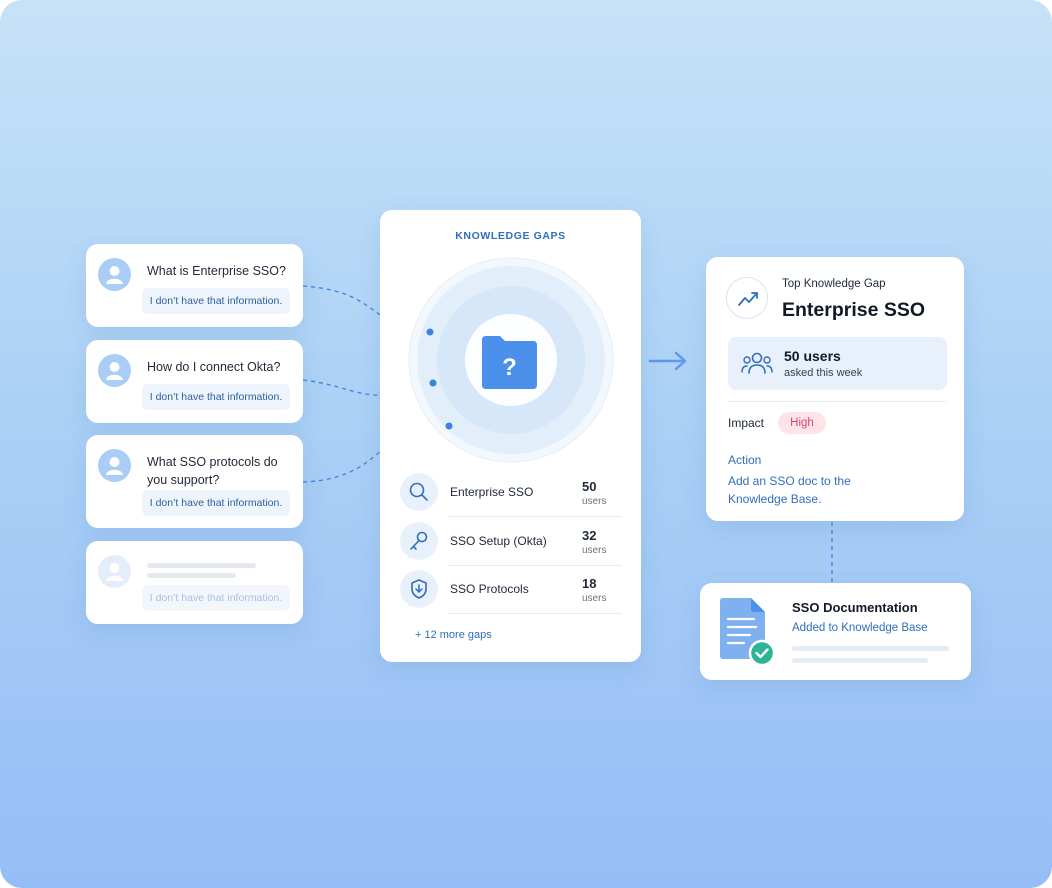 The image size is (1052, 888). Describe the element at coordinates (855, 607) in the screenshot. I see `doc-title: SSO Documentation` at that location.